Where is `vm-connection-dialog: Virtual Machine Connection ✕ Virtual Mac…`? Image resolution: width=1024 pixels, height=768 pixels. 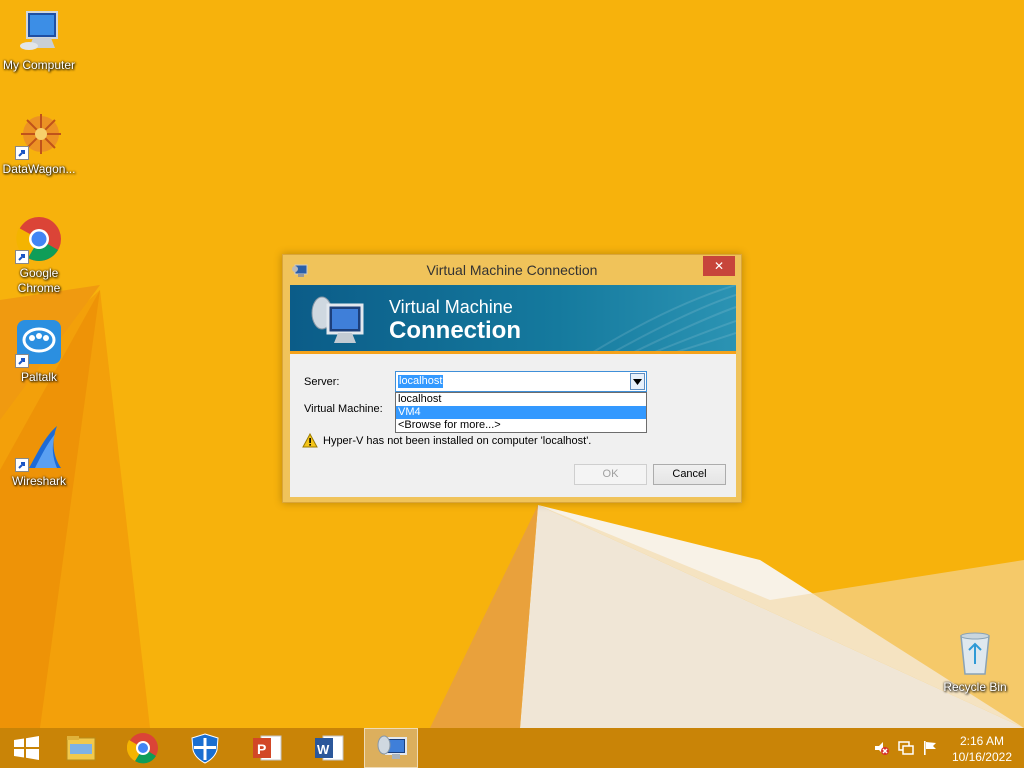
vm-connection-dialog: Virtual Machine Connection ✕ Virtual Mac… is located at coordinates (512, 378).